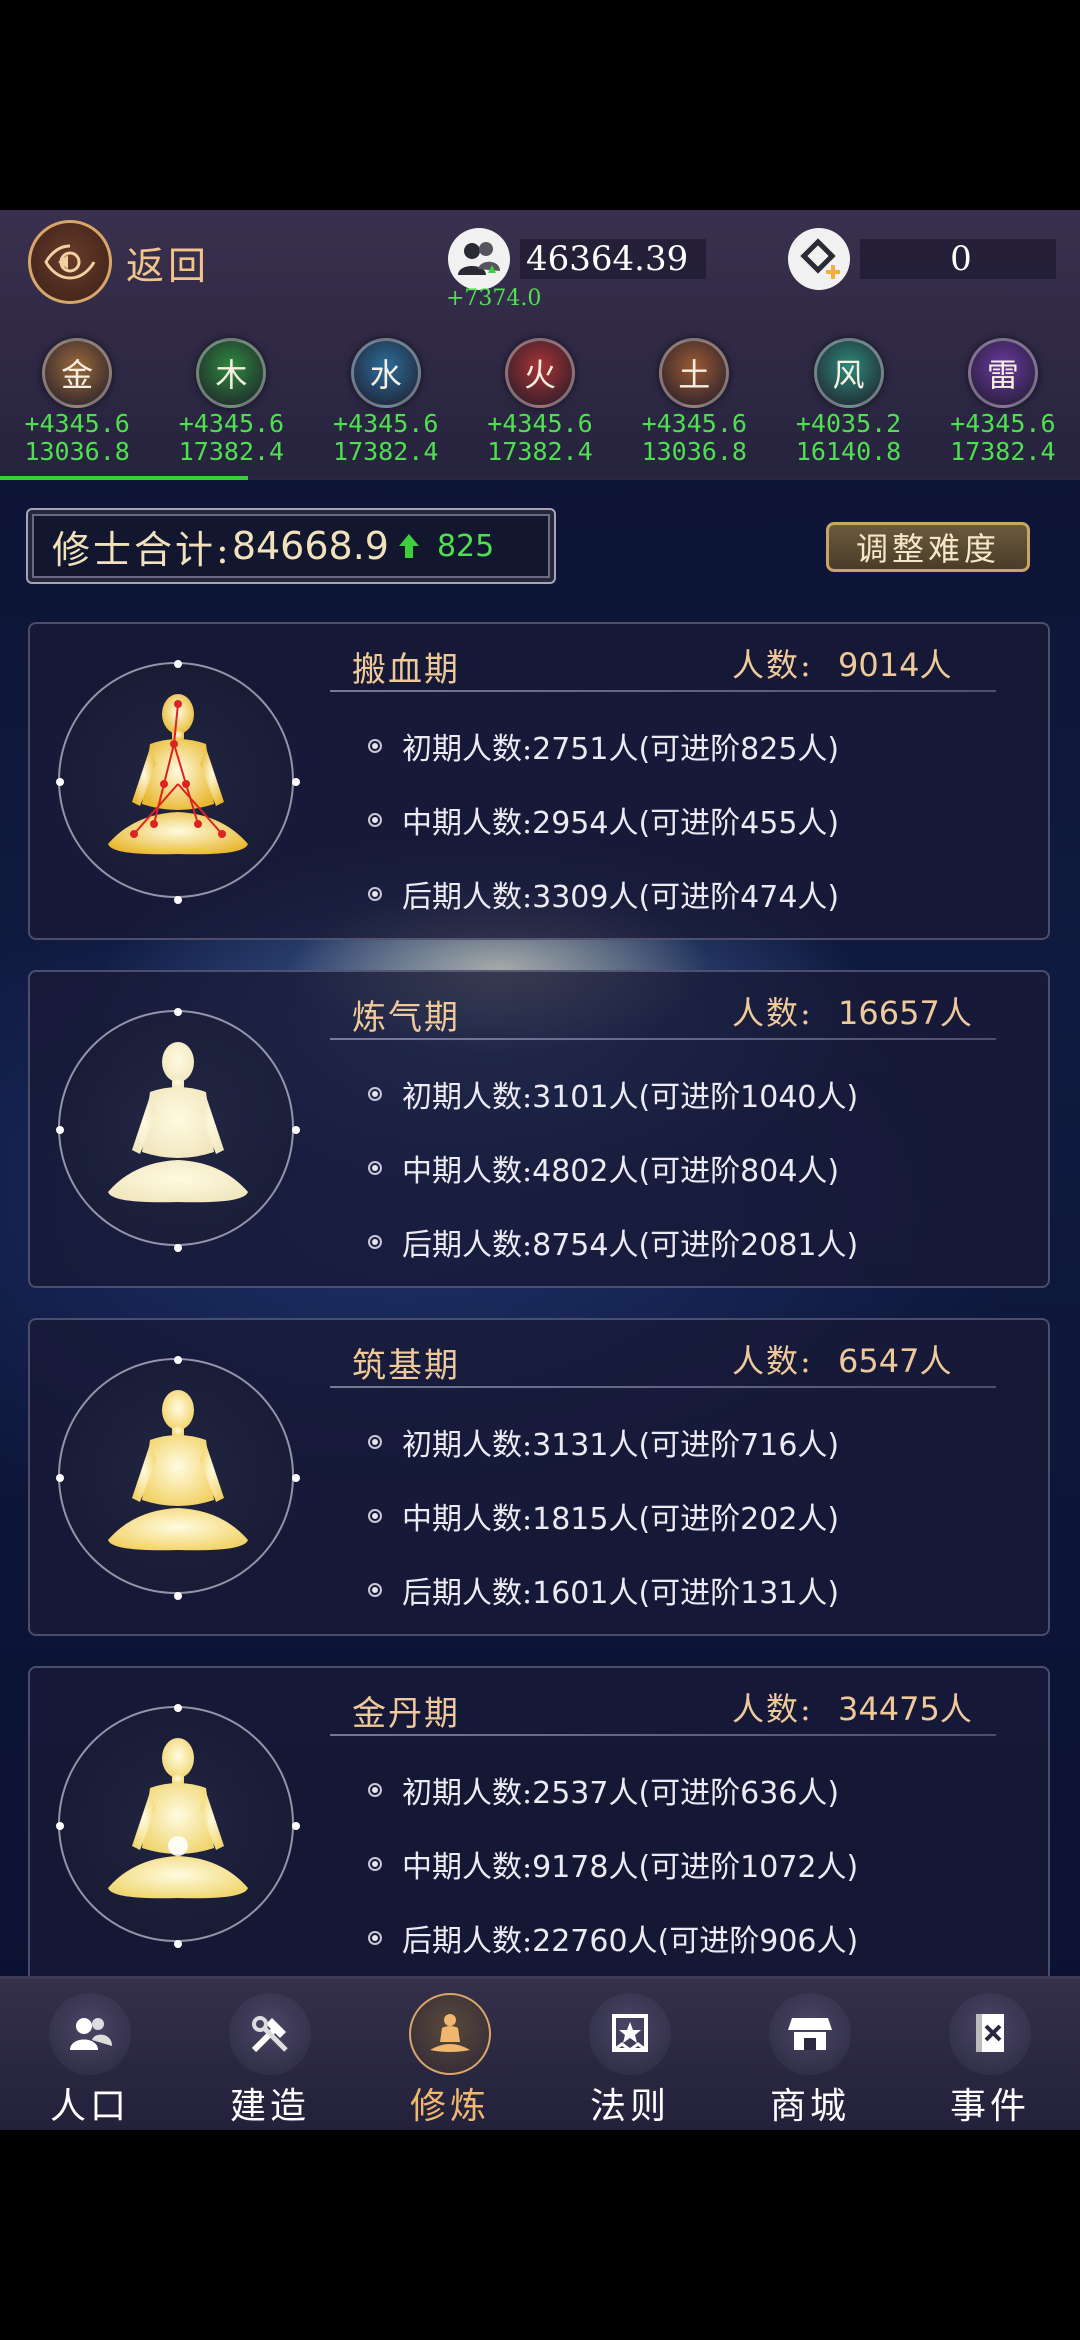  What do you see at coordinates (695, 1245) in the screenshot?
I see `stage-value: 8754人(可进阶2081人)` at bounding box center [695, 1245].